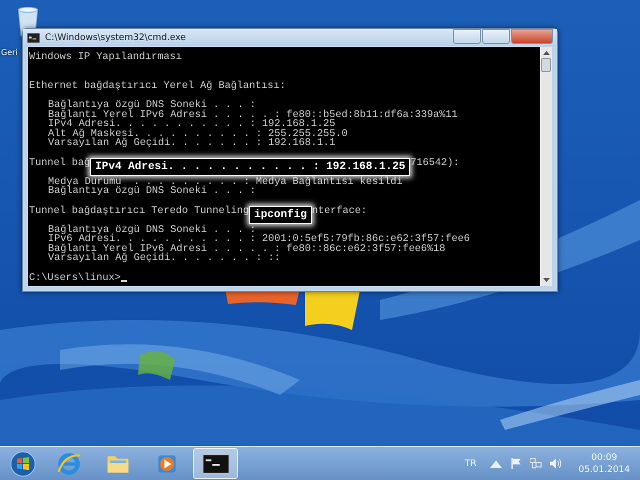 The width and height of the screenshot is (640, 480). I want to click on network-icon, so click(536, 463).